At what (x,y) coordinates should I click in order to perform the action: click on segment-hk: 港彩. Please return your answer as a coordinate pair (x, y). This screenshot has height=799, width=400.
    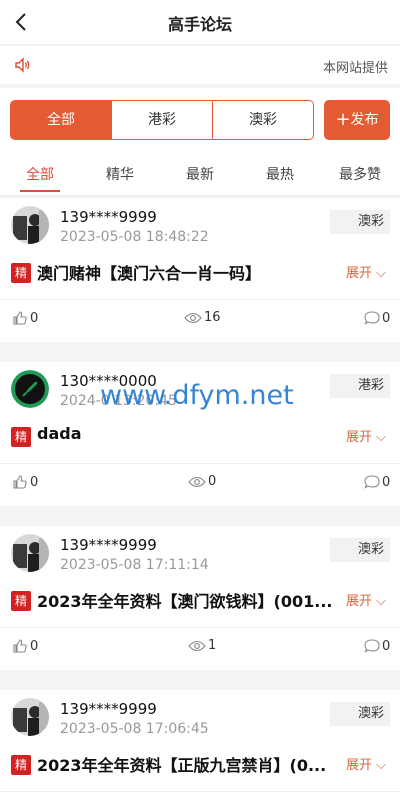
    Looking at the image, I should click on (161, 120).